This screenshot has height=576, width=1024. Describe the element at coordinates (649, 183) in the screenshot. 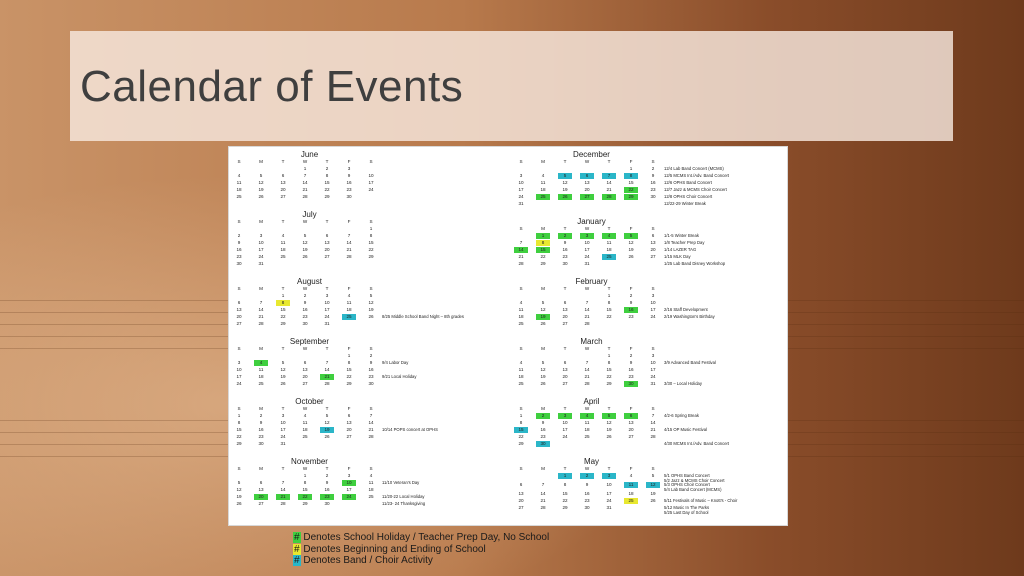

I see `week-row: 10 11 12 13 14 15 16 12/6 OPHS Band Concert` at that location.